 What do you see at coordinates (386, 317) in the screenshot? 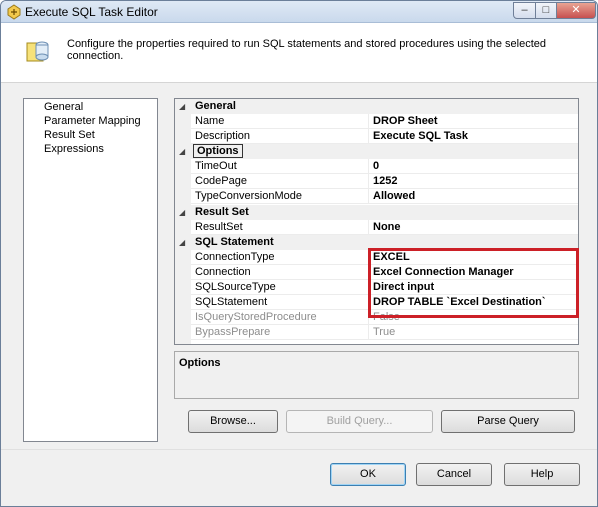
I see `property-value: False` at bounding box center [386, 317].